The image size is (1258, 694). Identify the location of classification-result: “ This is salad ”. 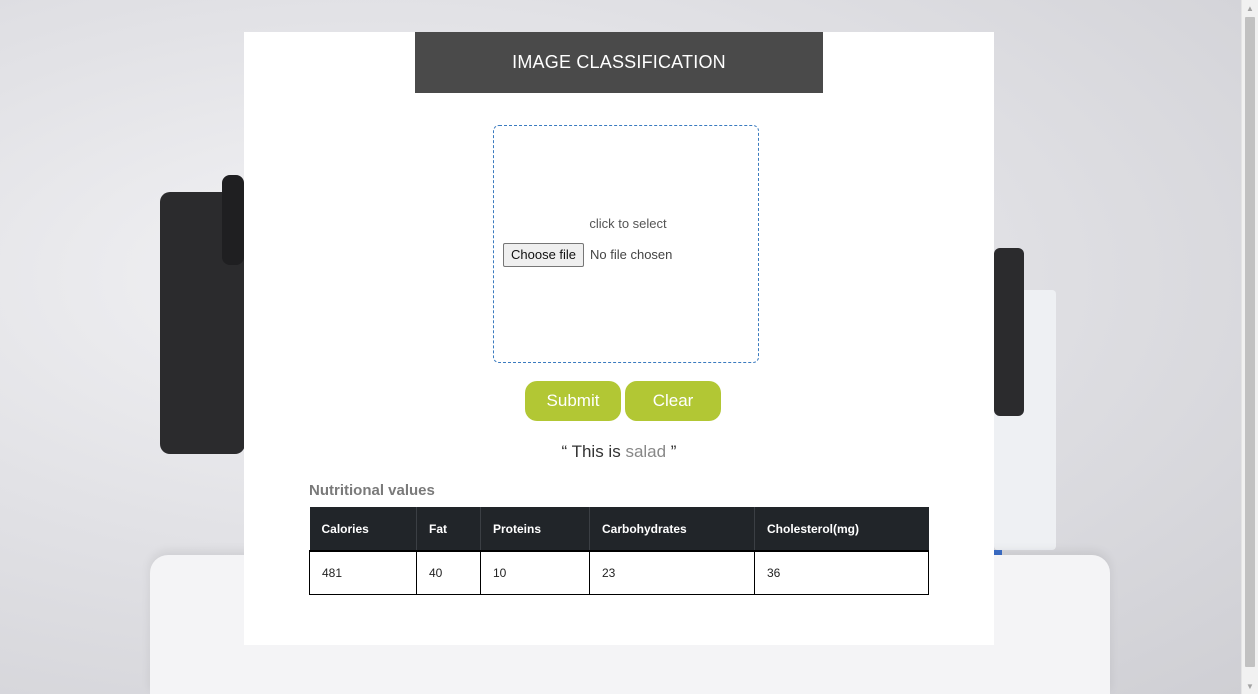
(619, 452).